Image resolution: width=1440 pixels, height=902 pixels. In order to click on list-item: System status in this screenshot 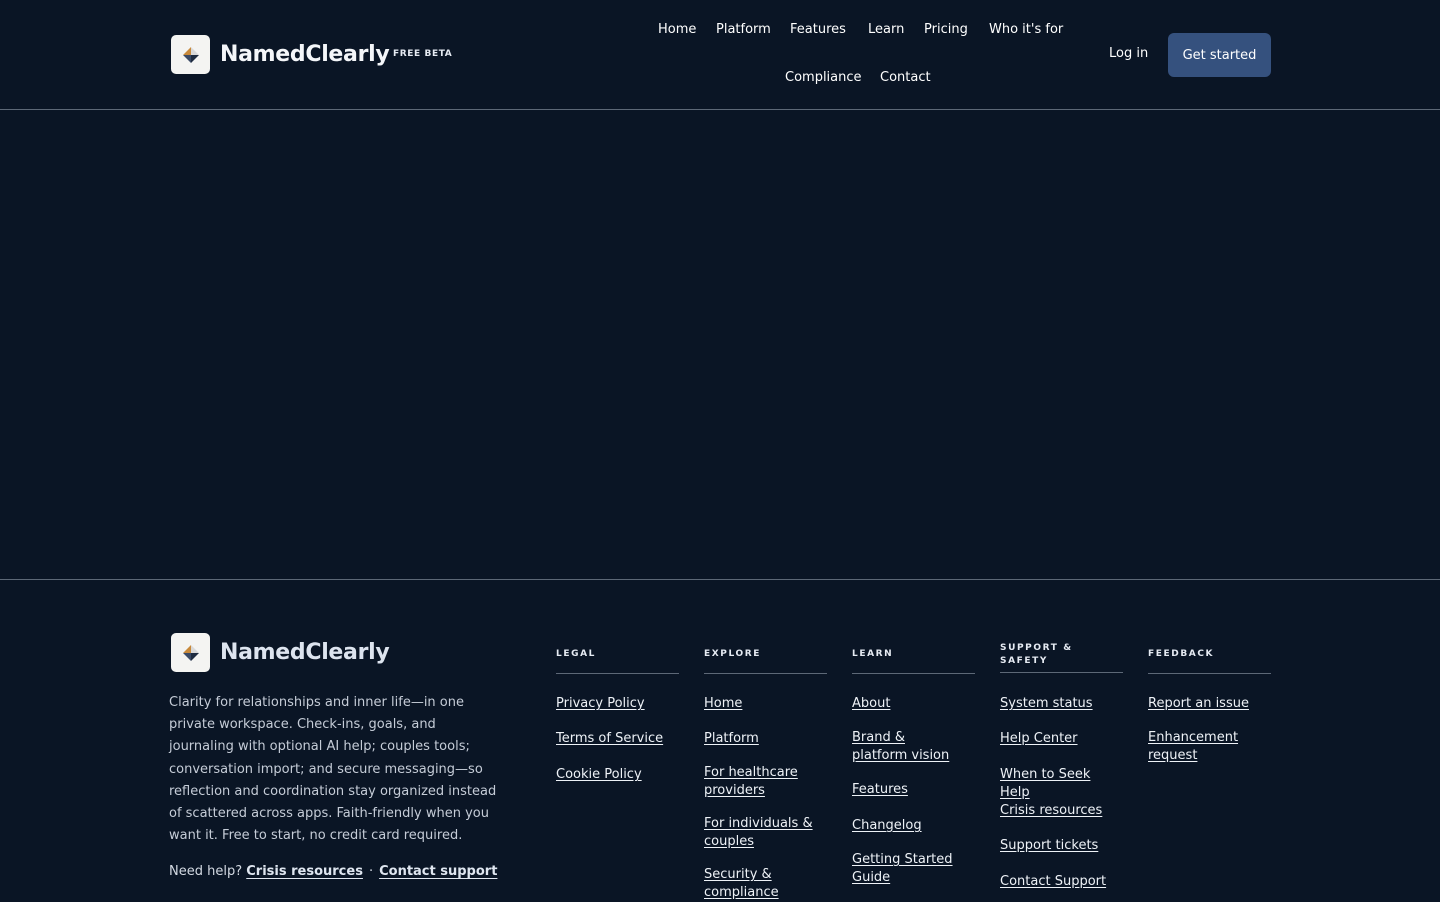, I will do `click(1061, 704)`.